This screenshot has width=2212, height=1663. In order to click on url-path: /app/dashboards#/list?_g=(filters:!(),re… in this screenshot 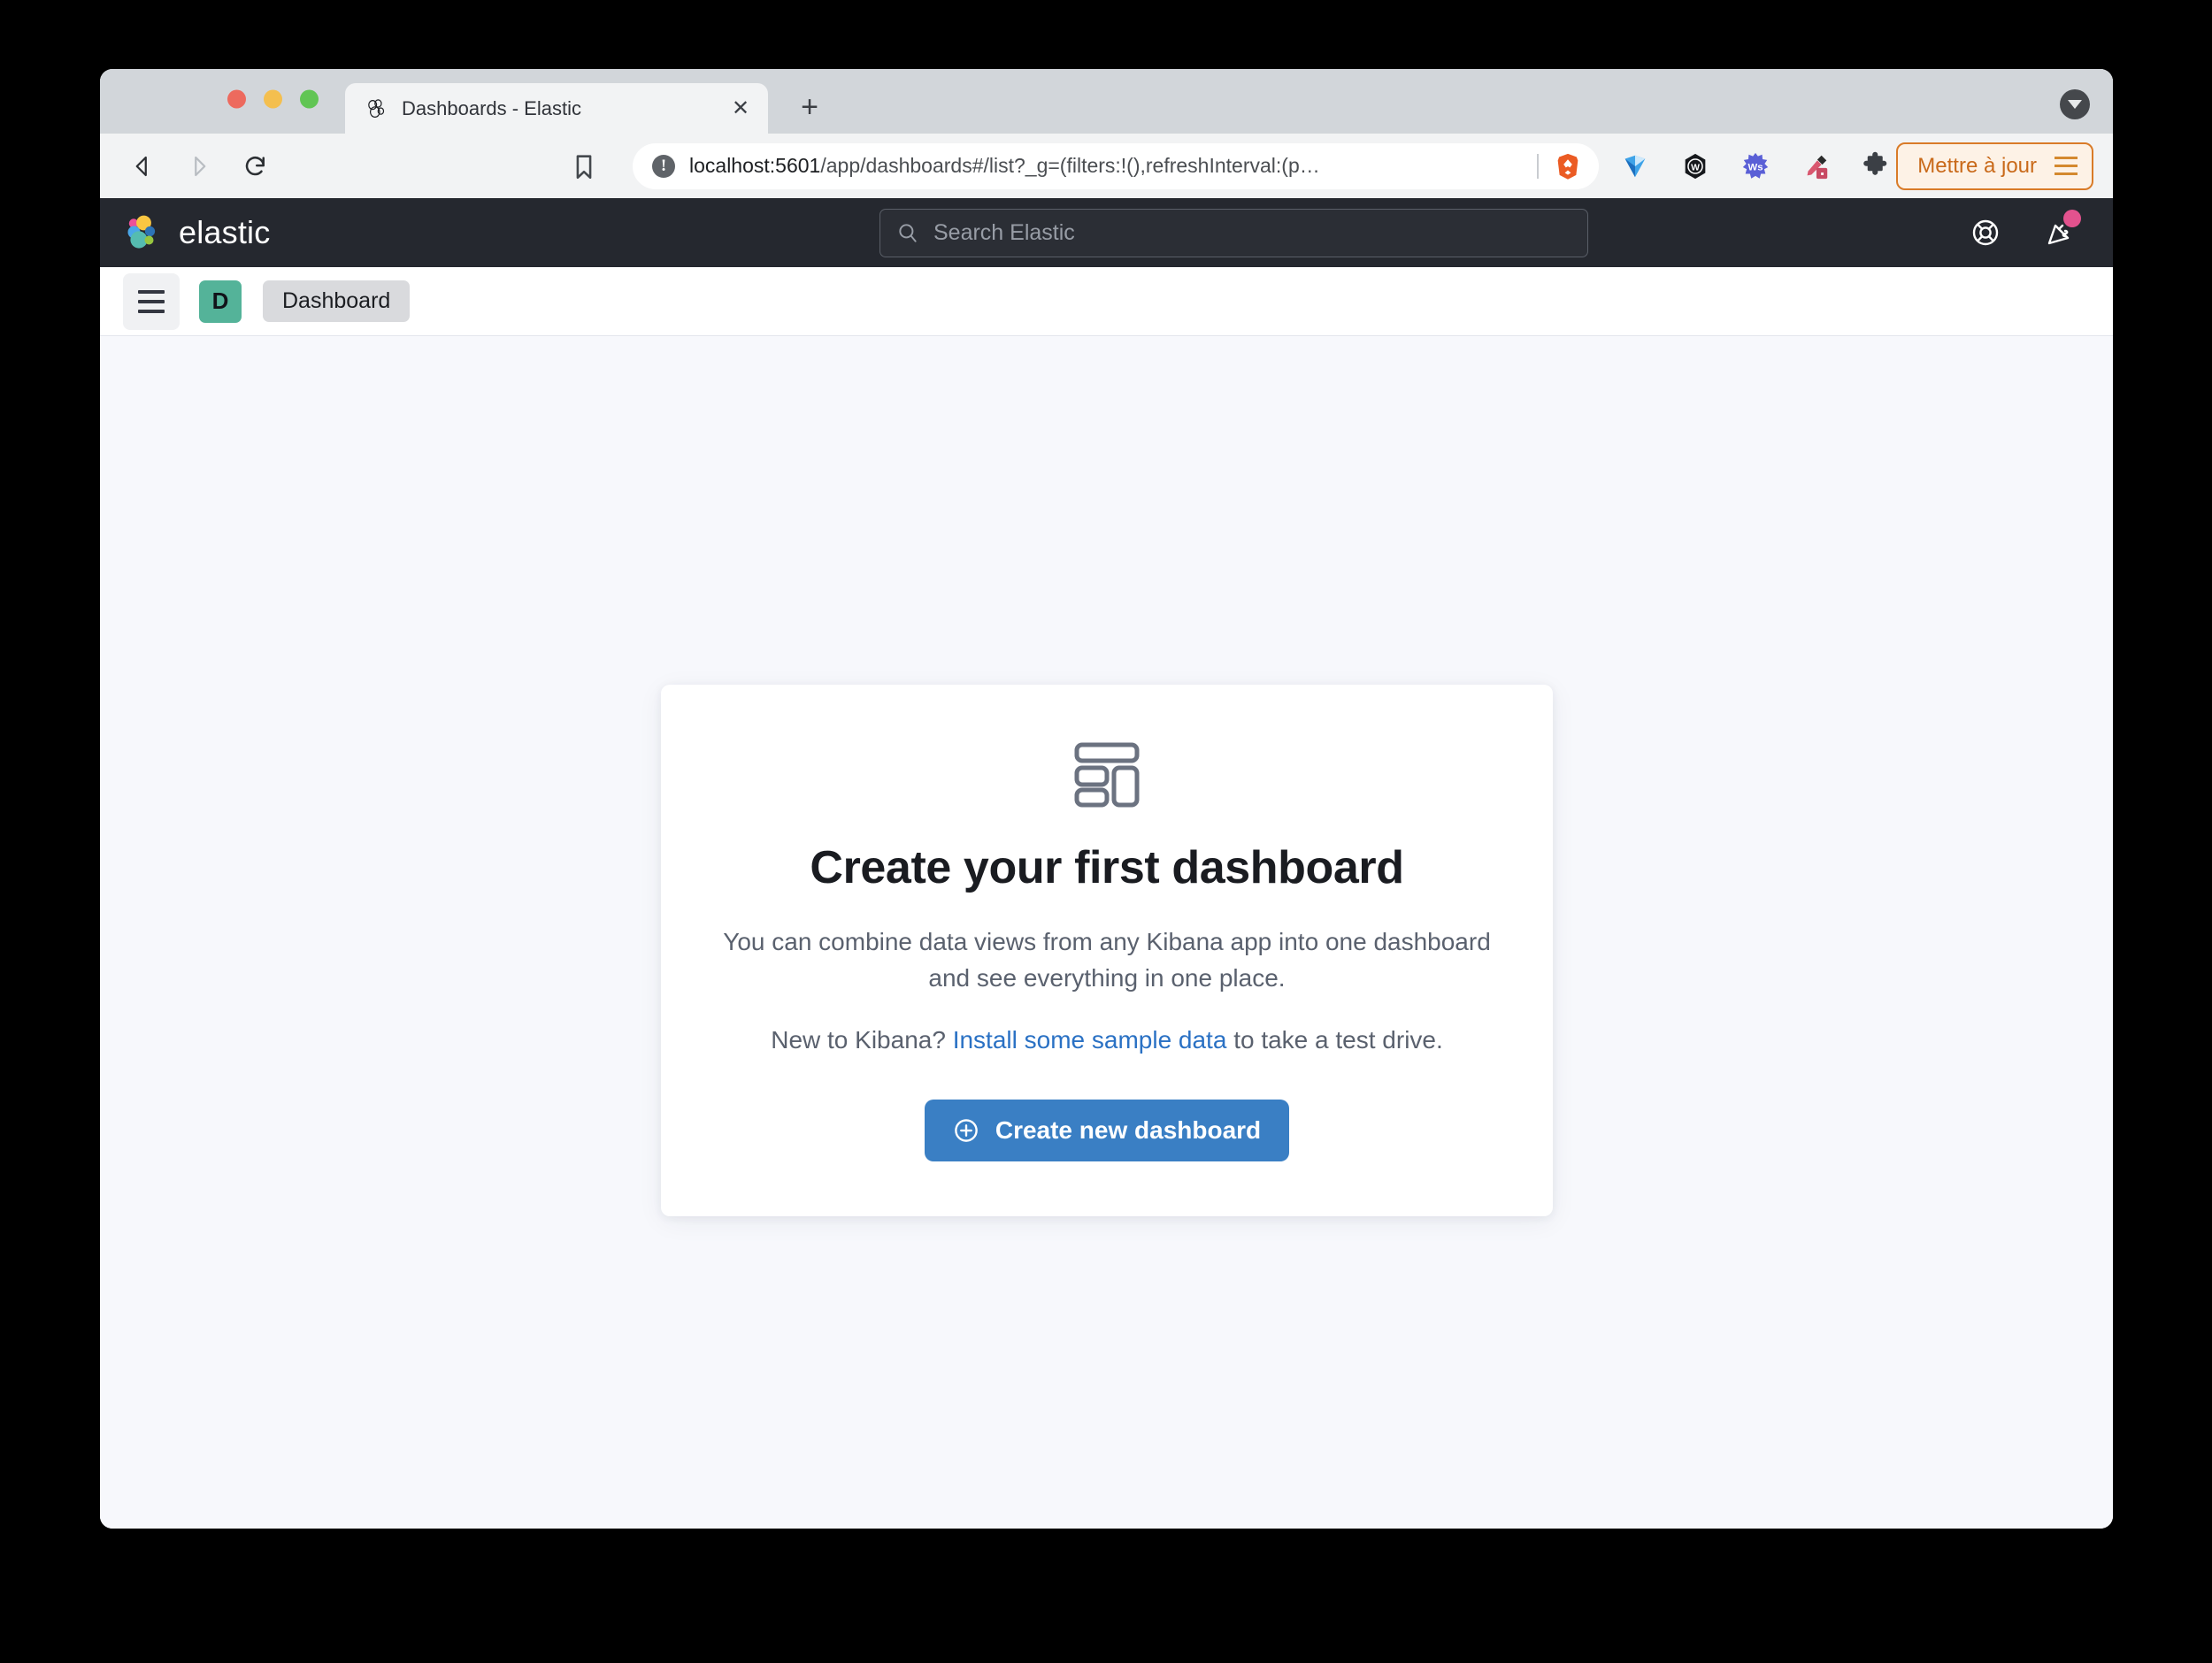, I will do `click(1070, 166)`.